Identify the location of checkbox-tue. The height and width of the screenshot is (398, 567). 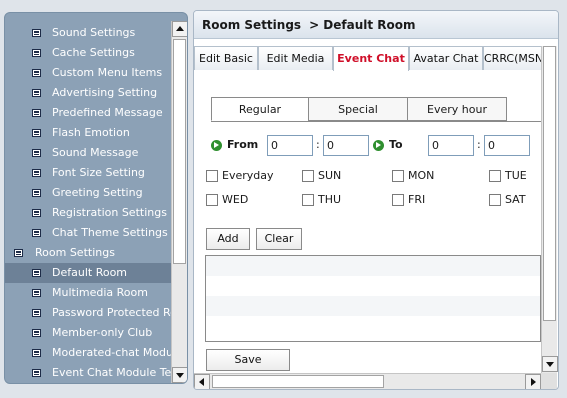
(495, 176).